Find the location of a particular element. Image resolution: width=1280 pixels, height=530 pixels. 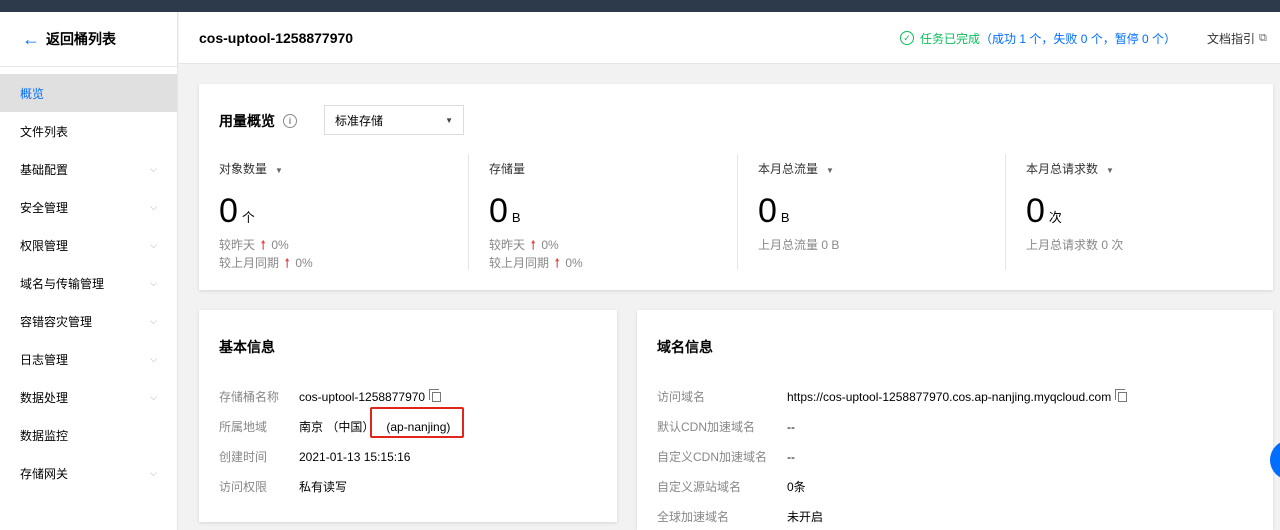

external-link-icon: ⧉ is located at coordinates (1263, 37).